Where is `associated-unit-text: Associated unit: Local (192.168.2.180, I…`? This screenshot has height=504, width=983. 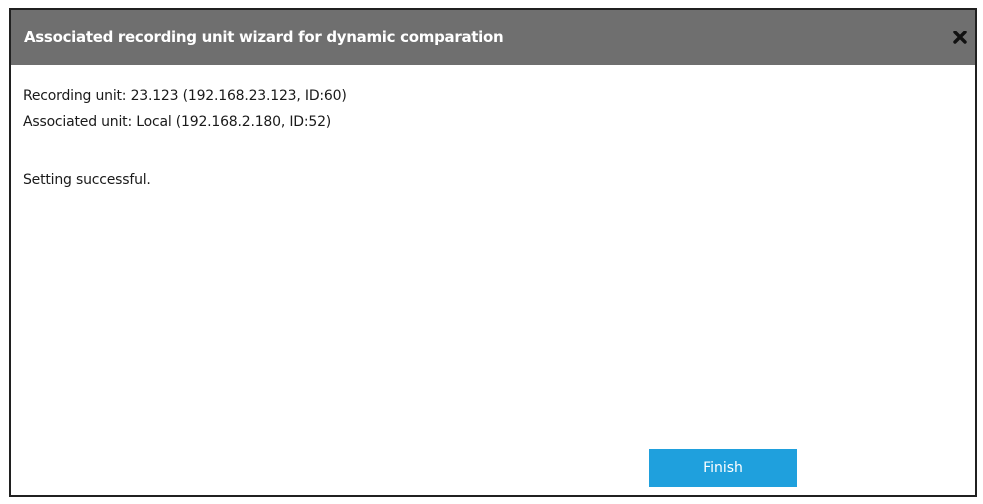 associated-unit-text: Associated unit: Local (192.168.2.180, I… is located at coordinates (177, 122).